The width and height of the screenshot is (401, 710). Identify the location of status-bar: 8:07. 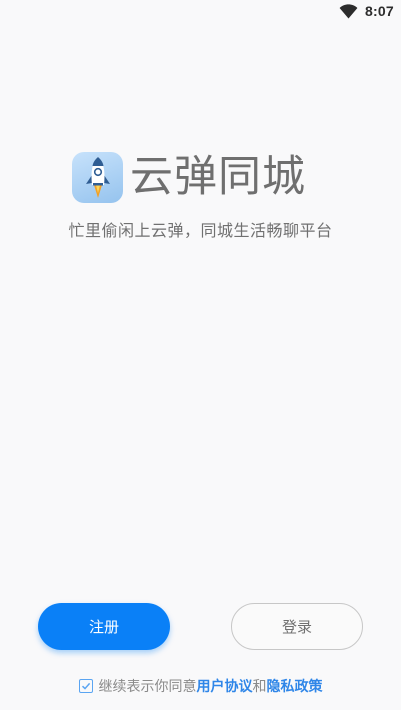
(200, 12).